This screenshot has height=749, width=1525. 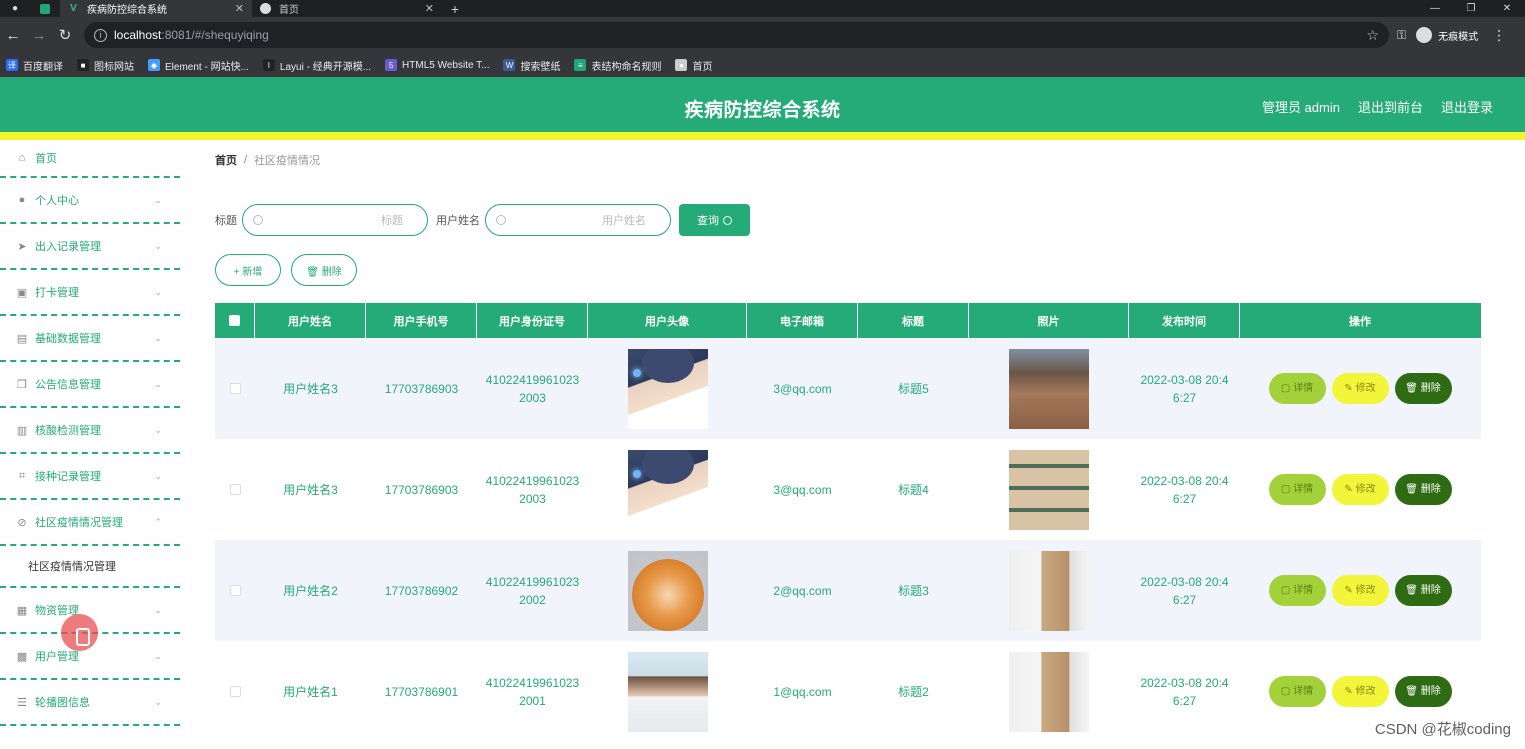 What do you see at coordinates (90, 201) in the screenshot?
I see `sidebar-item: ● 个人中心 ⌄` at bounding box center [90, 201].